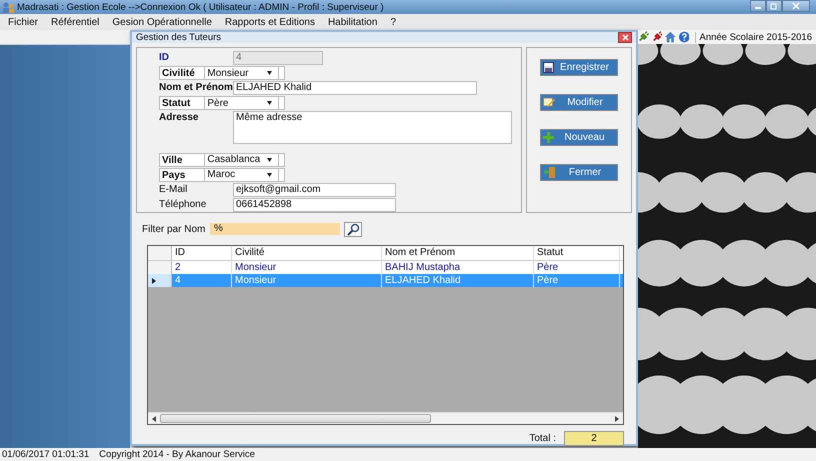 The height and width of the screenshot is (461, 816). What do you see at coordinates (355, 88) in the screenshot?
I see `input-field: ELJAHED Khalid` at bounding box center [355, 88].